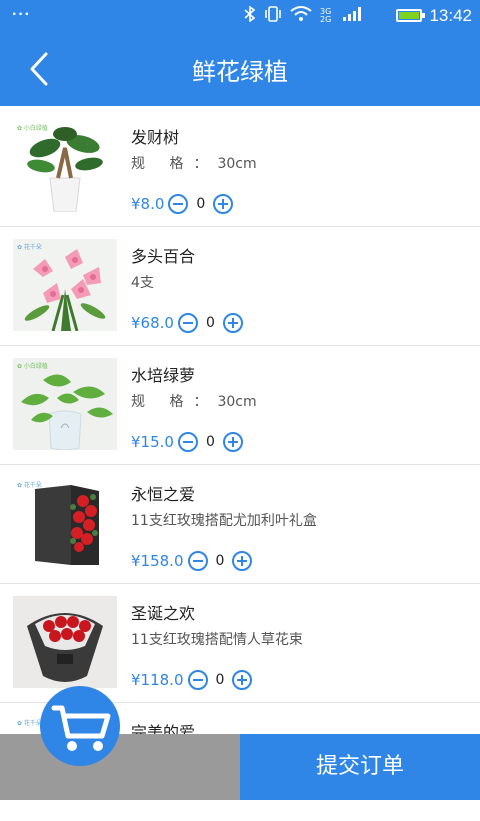  Describe the element at coordinates (157, 561) in the screenshot. I see `product-price: ¥158.0` at that location.